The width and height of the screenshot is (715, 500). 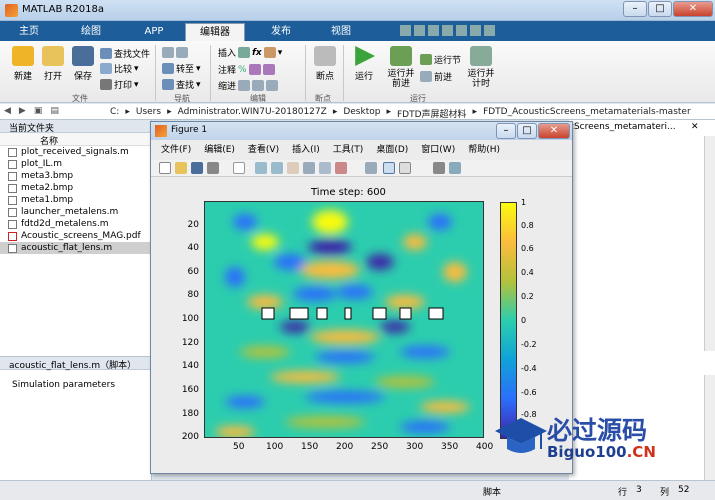 I want to click on tab-view: 视图, so click(x=341, y=32).